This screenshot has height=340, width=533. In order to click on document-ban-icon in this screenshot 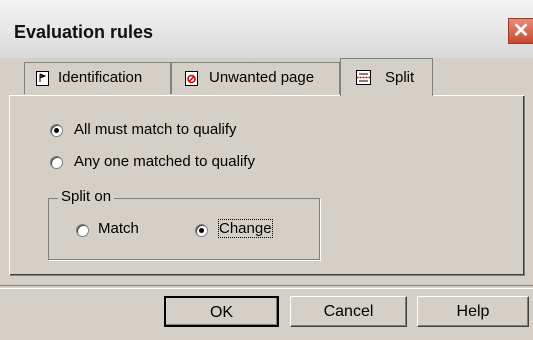, I will do `click(191, 78)`.